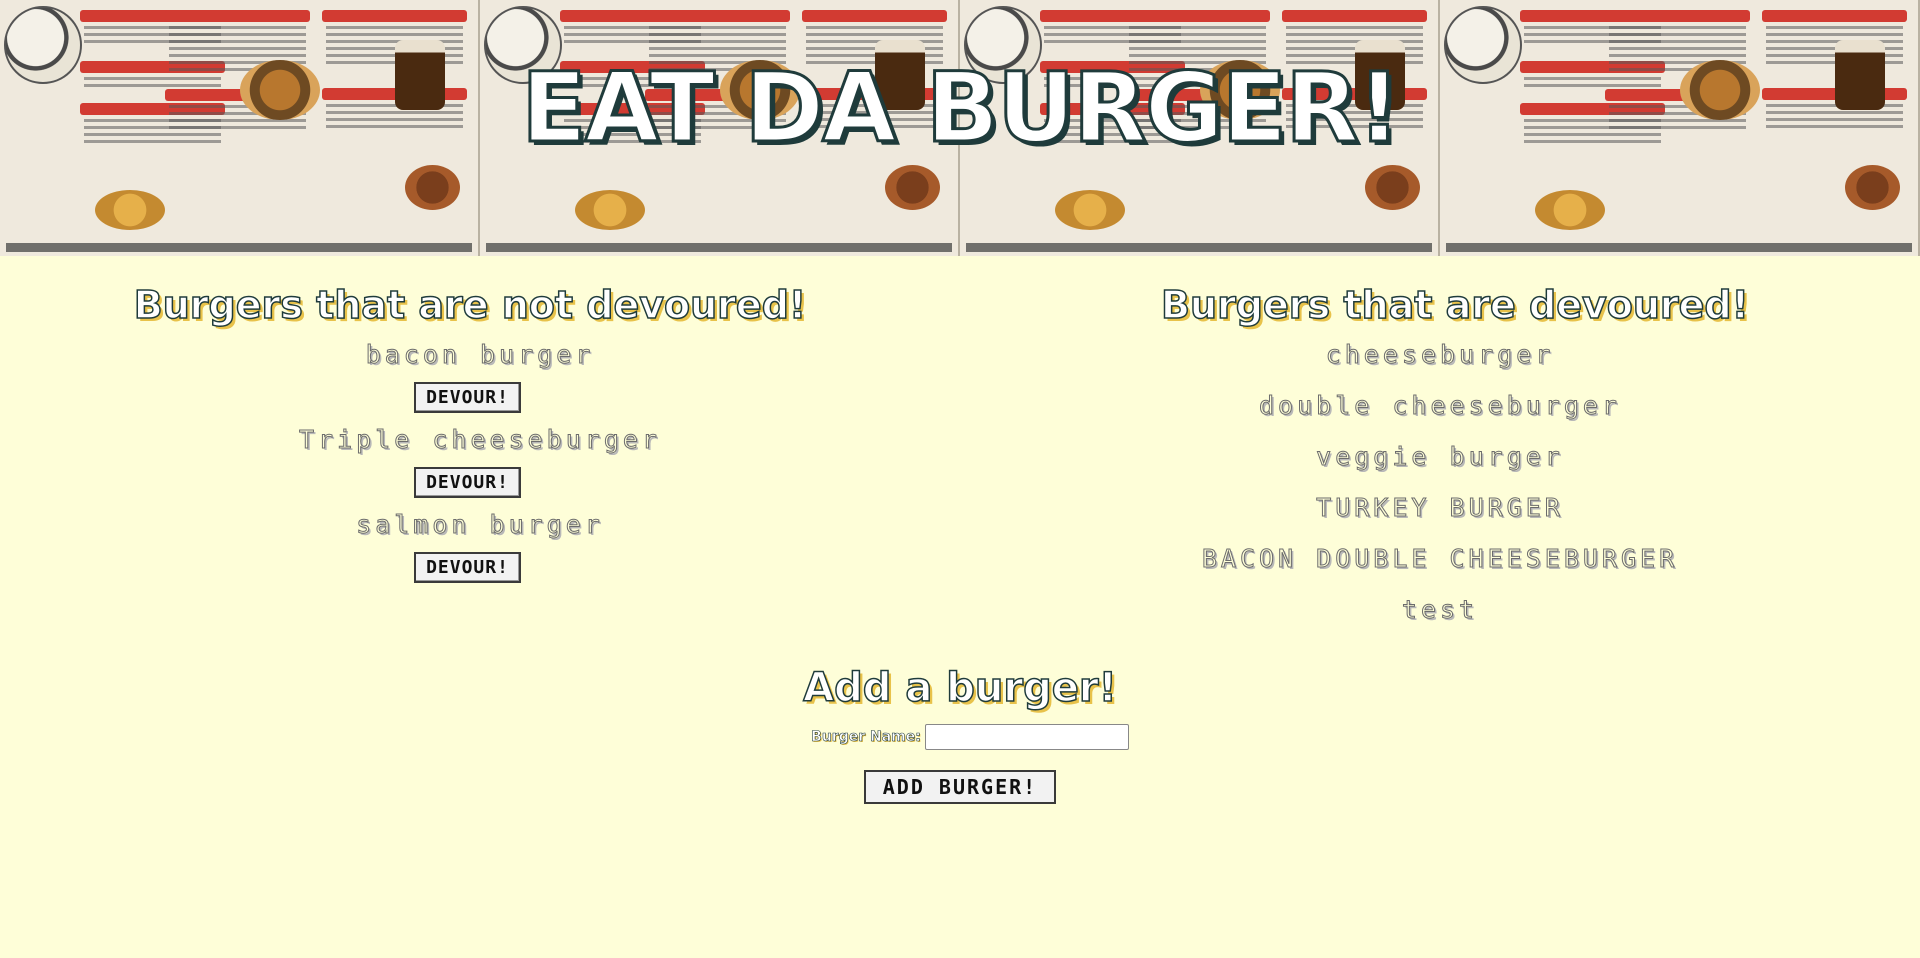 The height and width of the screenshot is (958, 1920). What do you see at coordinates (480, 354) in the screenshot?
I see `burger-name: bacon burger` at bounding box center [480, 354].